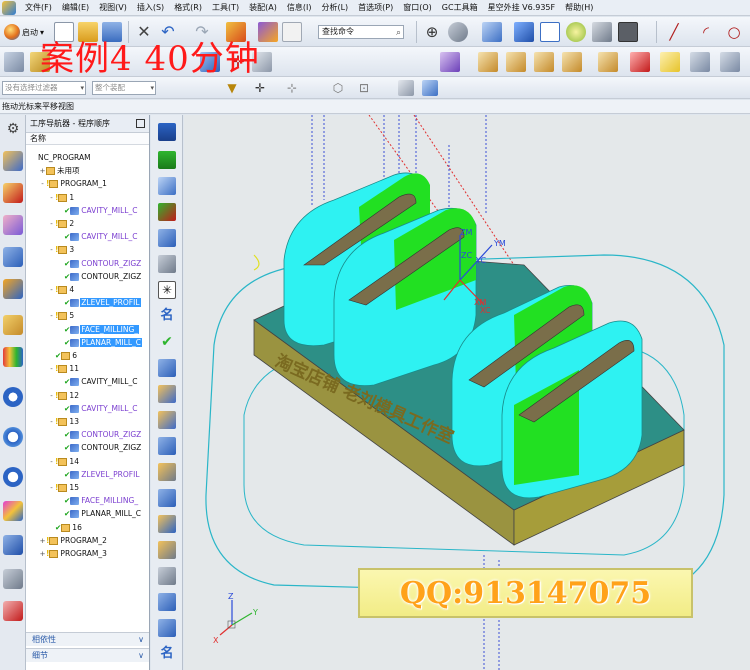 The image size is (750, 670). What do you see at coordinates (188, 8) in the screenshot?
I see `menu-format: 格式(R)` at bounding box center [188, 8].